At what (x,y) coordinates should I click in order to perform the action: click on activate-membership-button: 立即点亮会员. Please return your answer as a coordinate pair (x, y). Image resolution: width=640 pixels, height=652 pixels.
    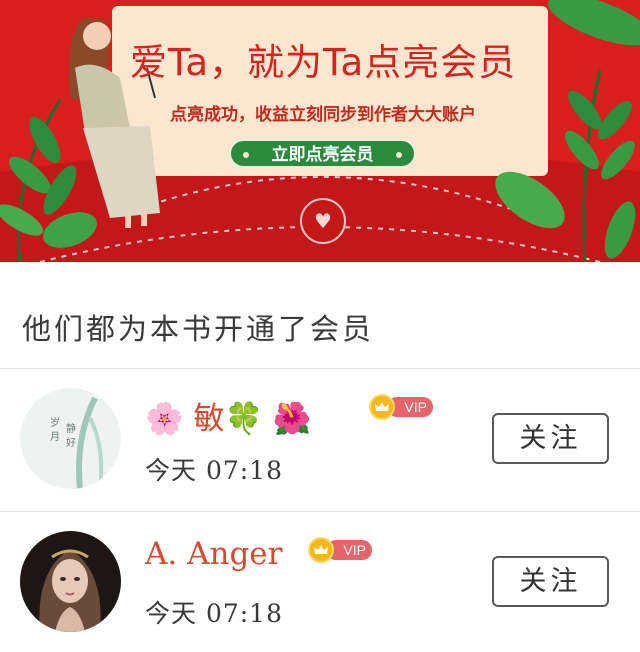
    Looking at the image, I should click on (322, 153).